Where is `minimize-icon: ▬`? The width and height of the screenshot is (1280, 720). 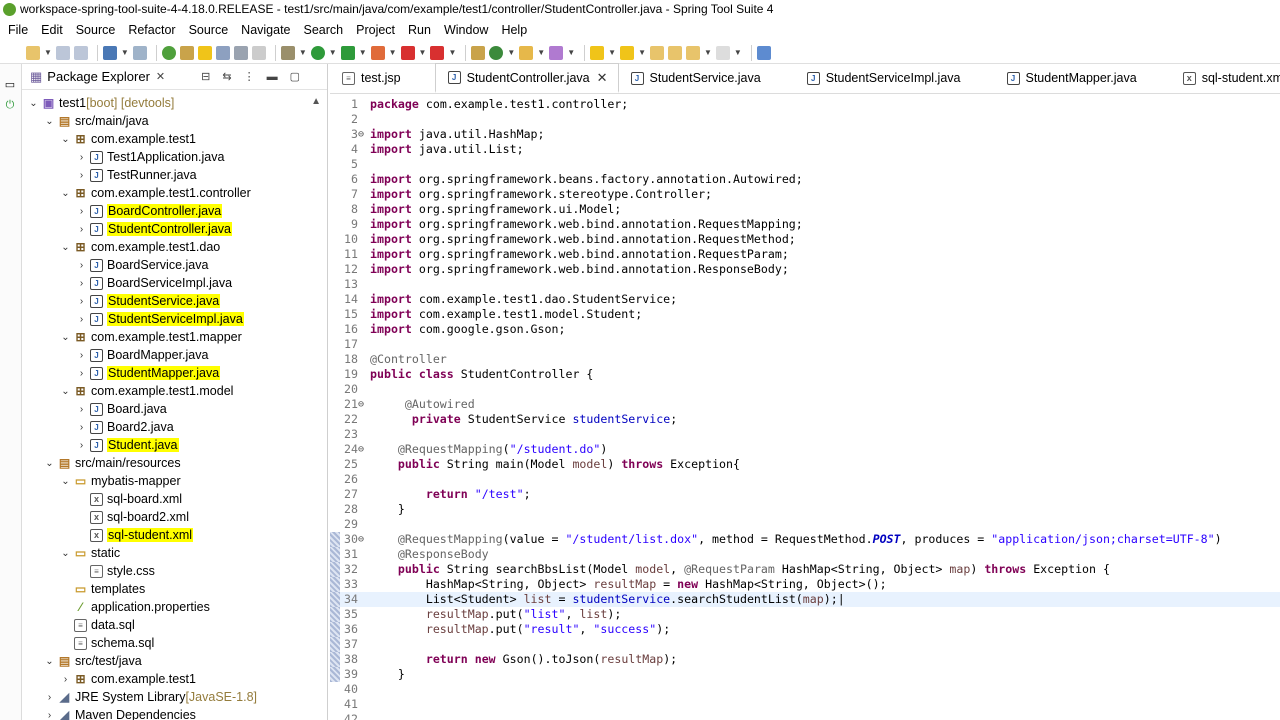 minimize-icon: ▬ is located at coordinates (272, 77).